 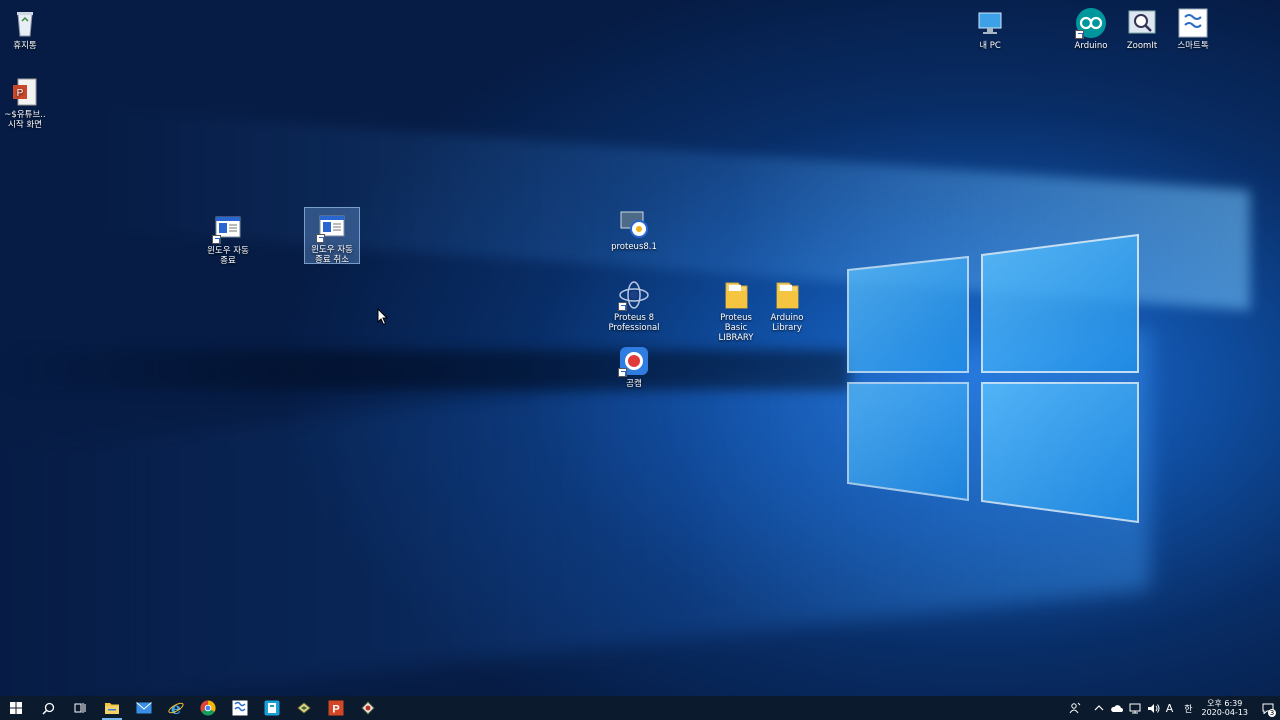 I want to click on desktop-icon-my-pc: 내 PC, so click(x=990, y=27).